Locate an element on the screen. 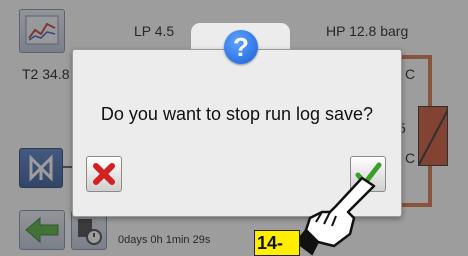  red-x-icon is located at coordinates (104, 174).